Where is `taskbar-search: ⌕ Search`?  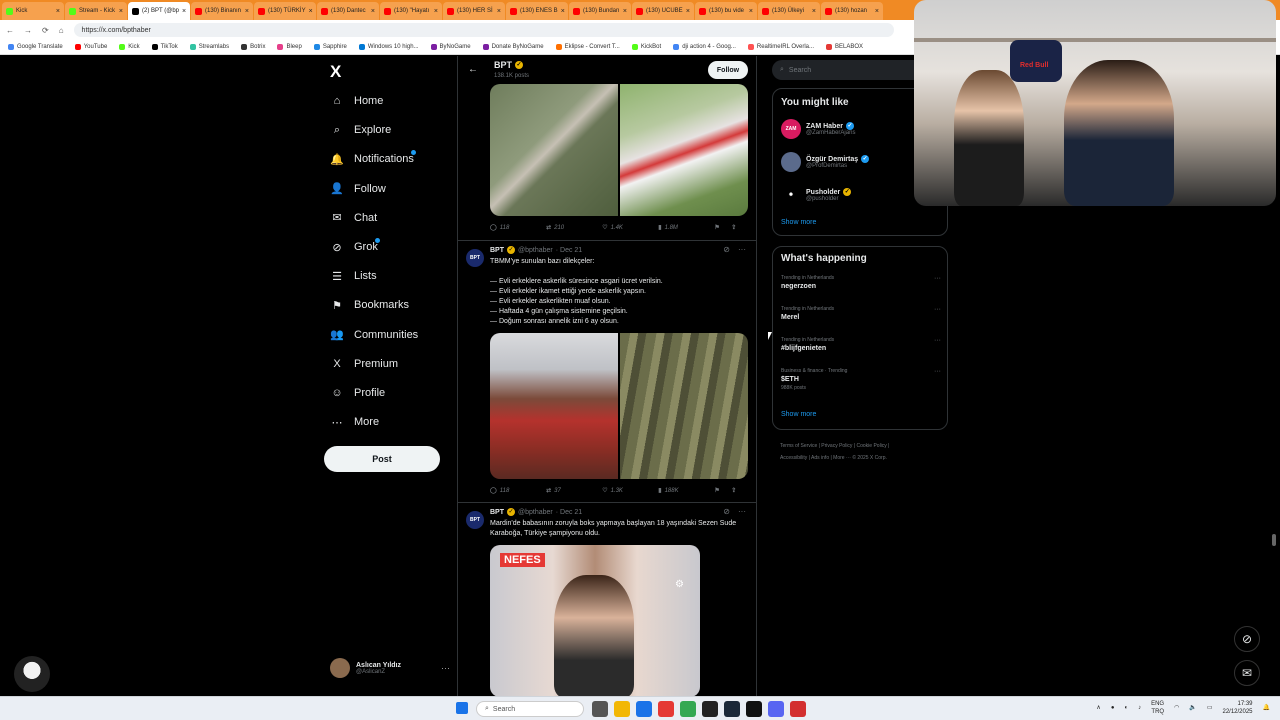
taskbar-search: ⌕ Search is located at coordinates (530, 709).